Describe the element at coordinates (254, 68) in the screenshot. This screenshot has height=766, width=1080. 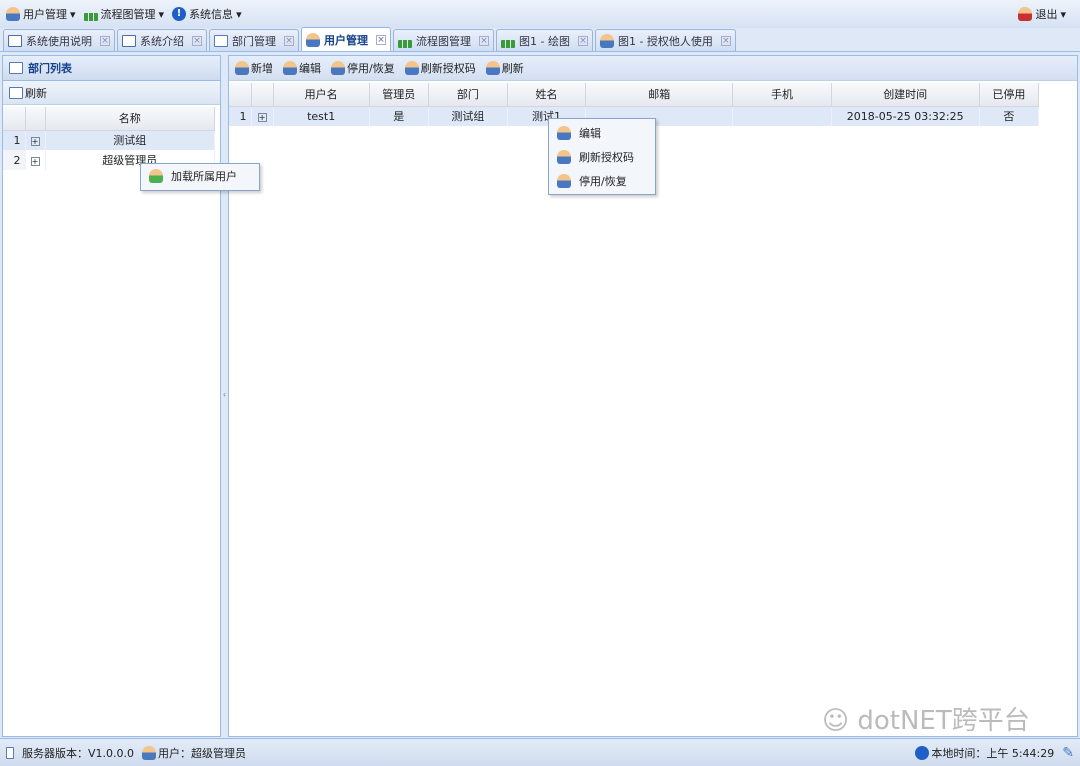
I see `add-button: 新增` at that location.